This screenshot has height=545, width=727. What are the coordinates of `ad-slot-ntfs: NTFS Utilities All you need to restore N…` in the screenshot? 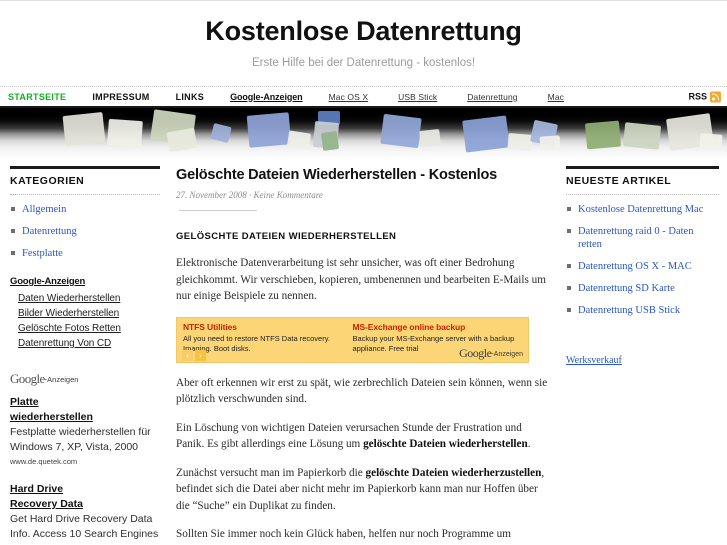 It's located at (268, 342).